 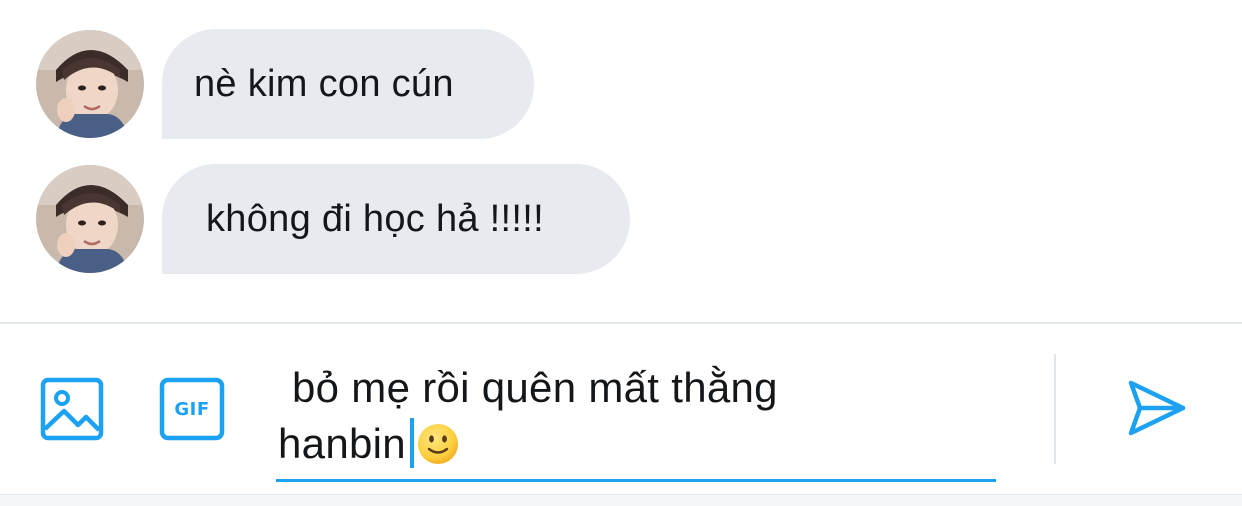 I want to click on add-gif-button: GIF, so click(x=192, y=409).